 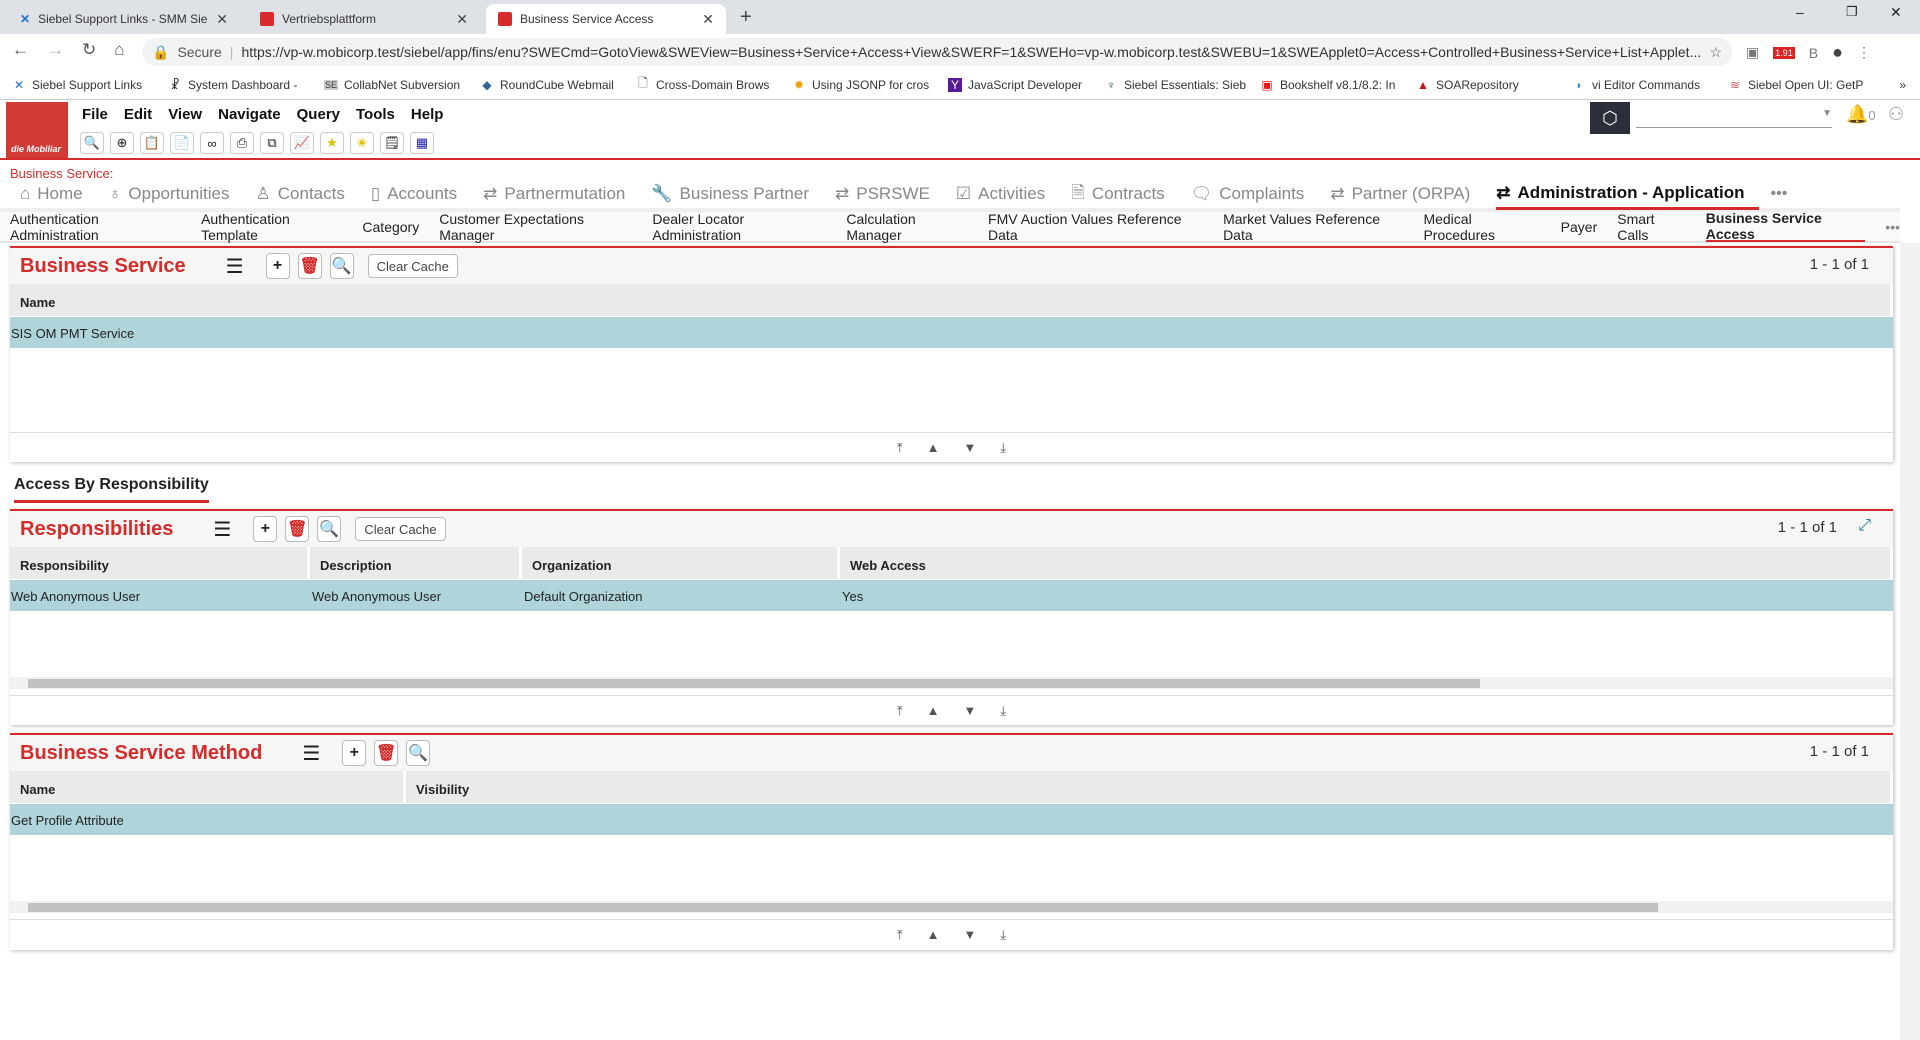 What do you see at coordinates (1779, 194) in the screenshot?
I see `more-screens-icon: •••` at bounding box center [1779, 194].